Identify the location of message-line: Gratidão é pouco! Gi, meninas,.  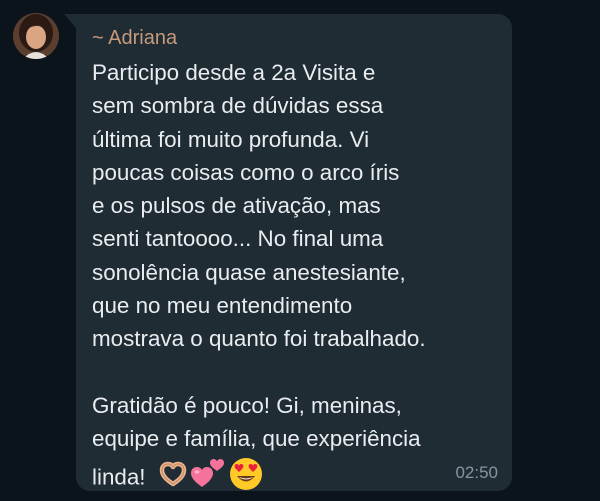
(247, 405).